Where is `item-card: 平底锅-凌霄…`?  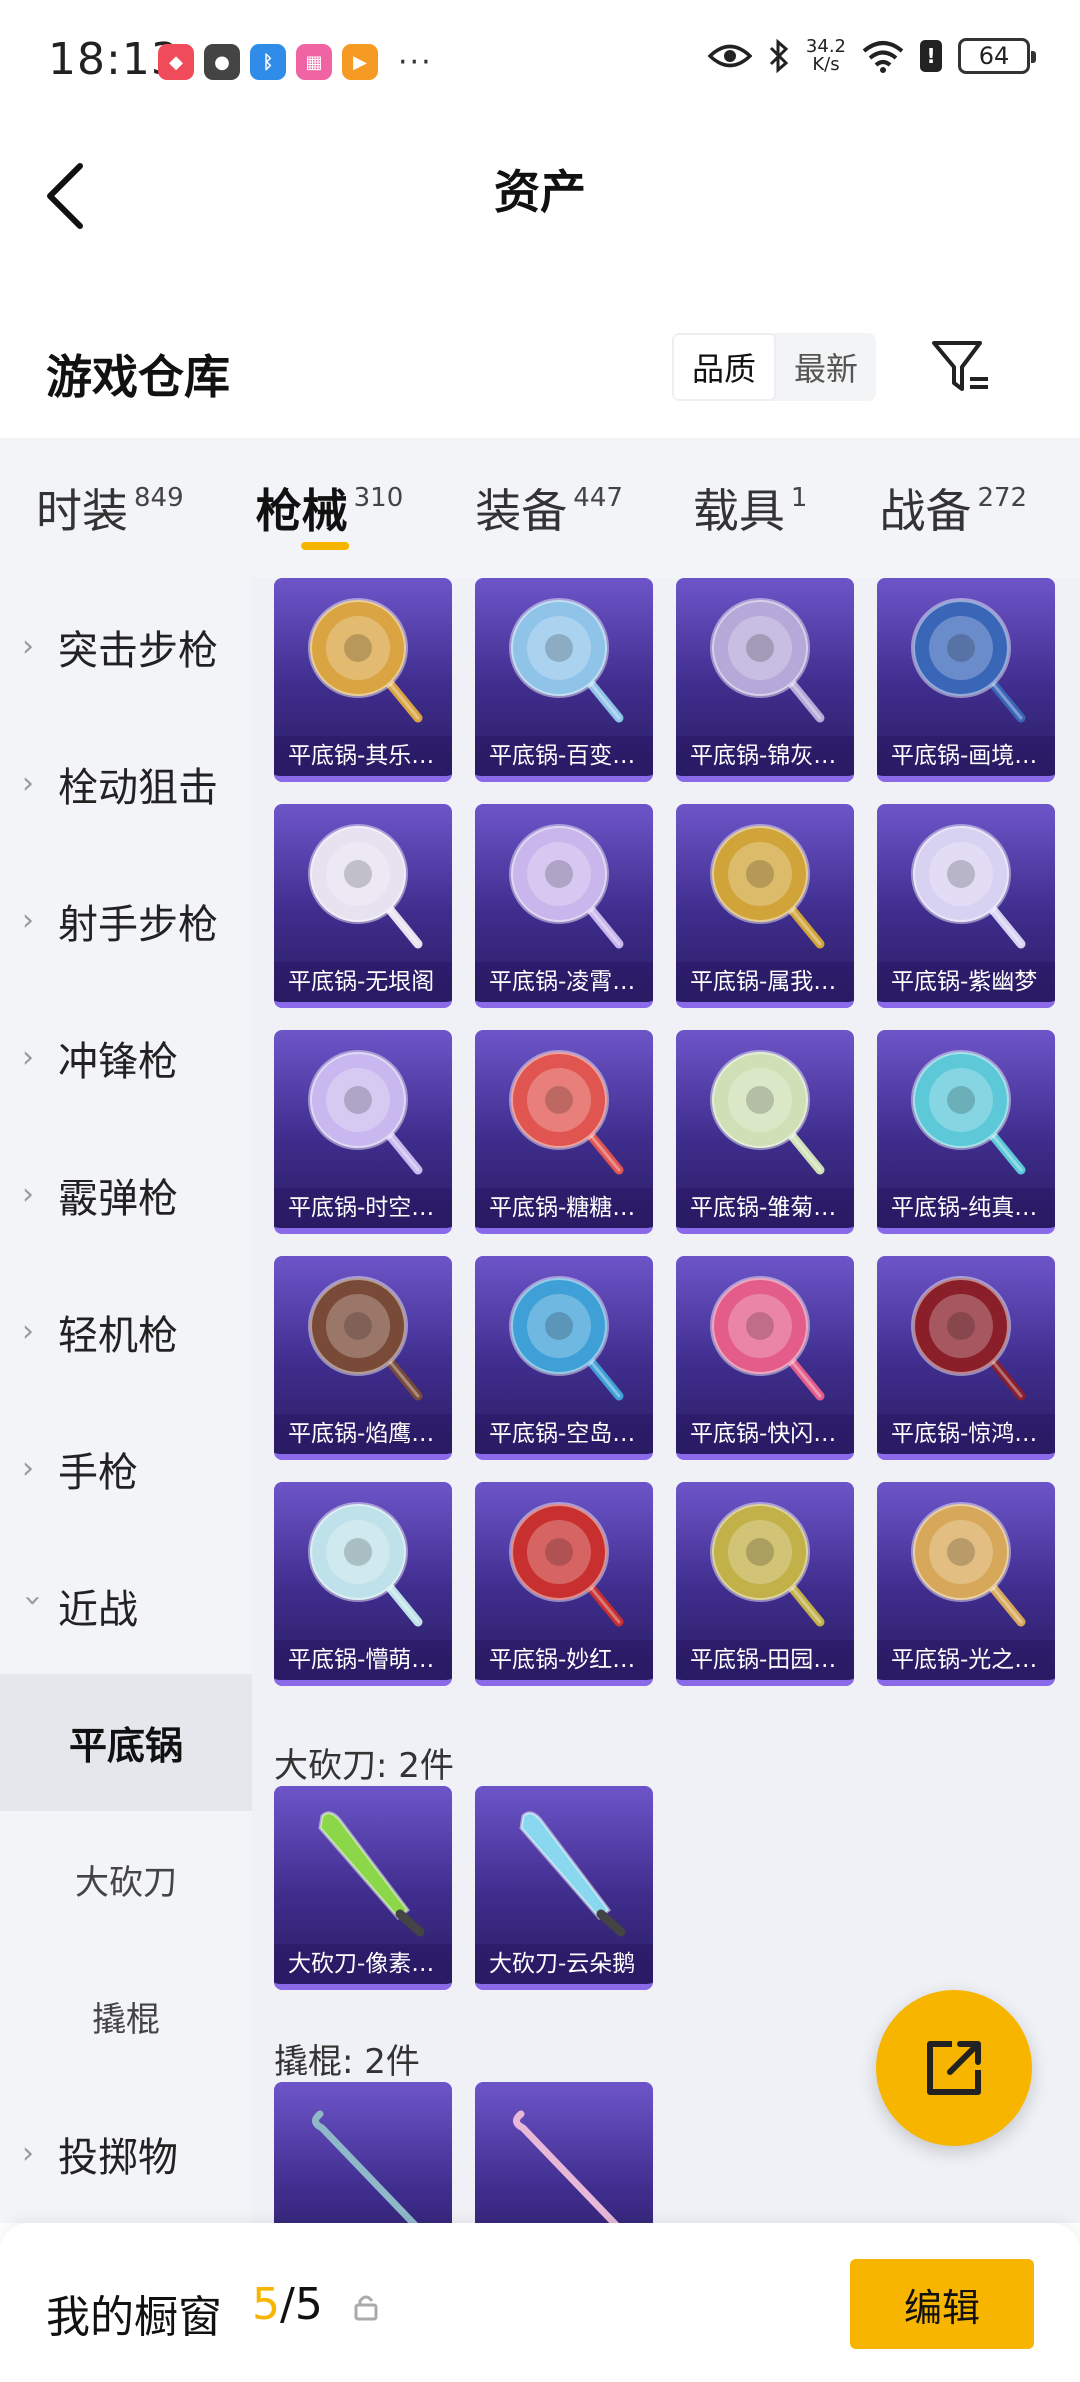 item-card: 平底锅-凌霄… is located at coordinates (564, 906).